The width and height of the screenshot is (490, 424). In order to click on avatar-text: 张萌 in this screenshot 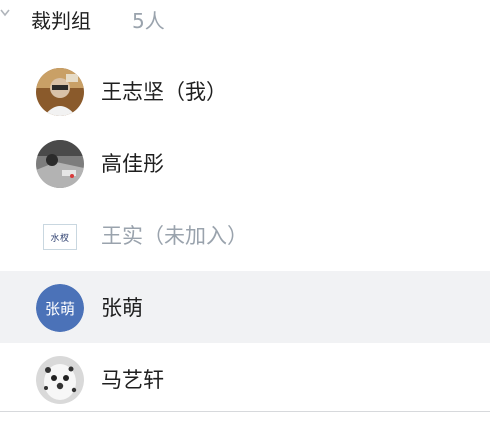, I will do `click(60, 308)`.